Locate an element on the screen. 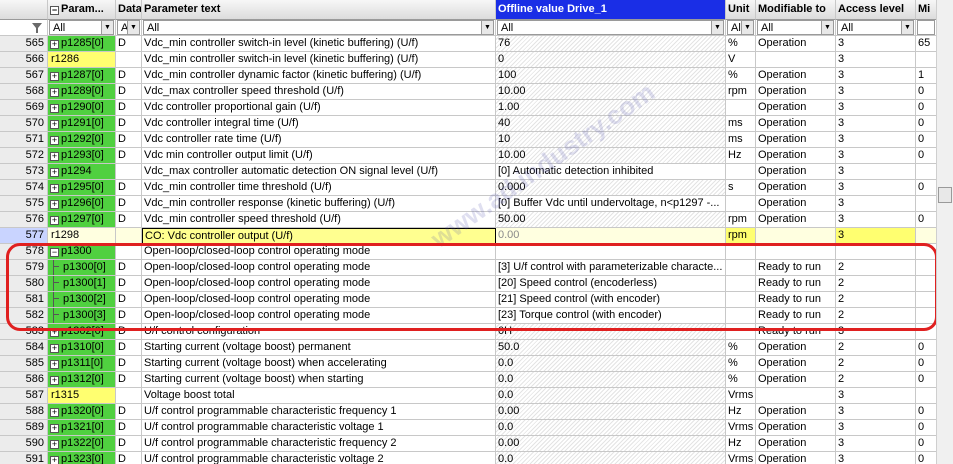  column-header-mi: Mi is located at coordinates (926, 10).